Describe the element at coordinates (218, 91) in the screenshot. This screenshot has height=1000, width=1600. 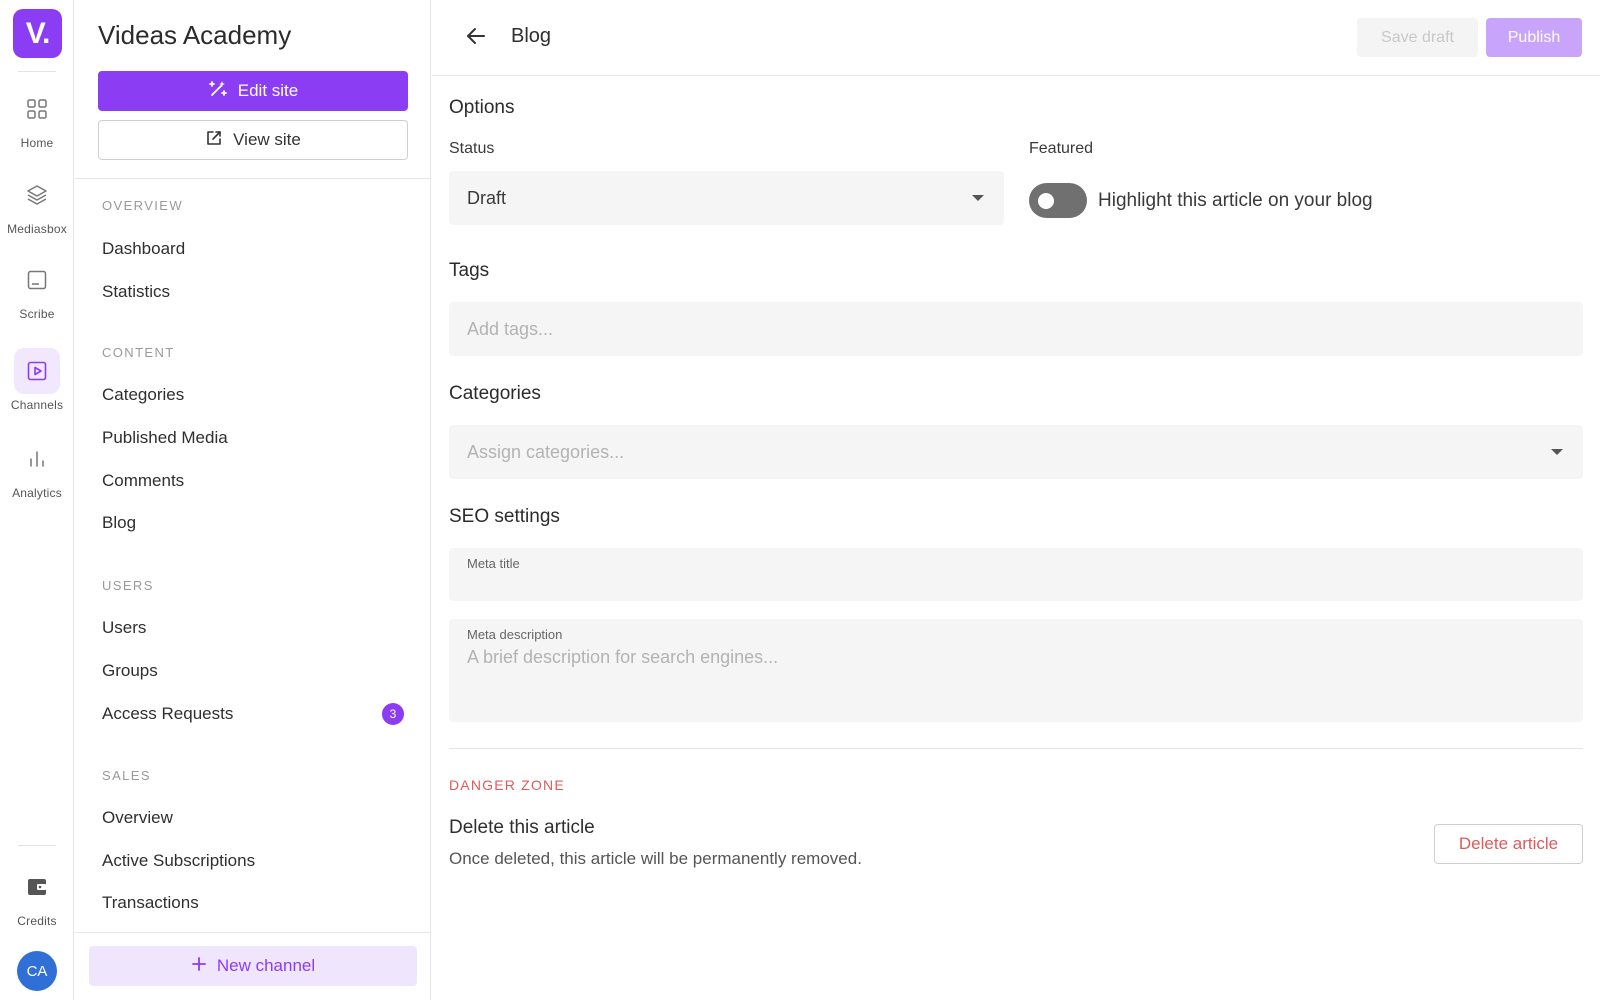
I see `magic-wand-icon` at that location.